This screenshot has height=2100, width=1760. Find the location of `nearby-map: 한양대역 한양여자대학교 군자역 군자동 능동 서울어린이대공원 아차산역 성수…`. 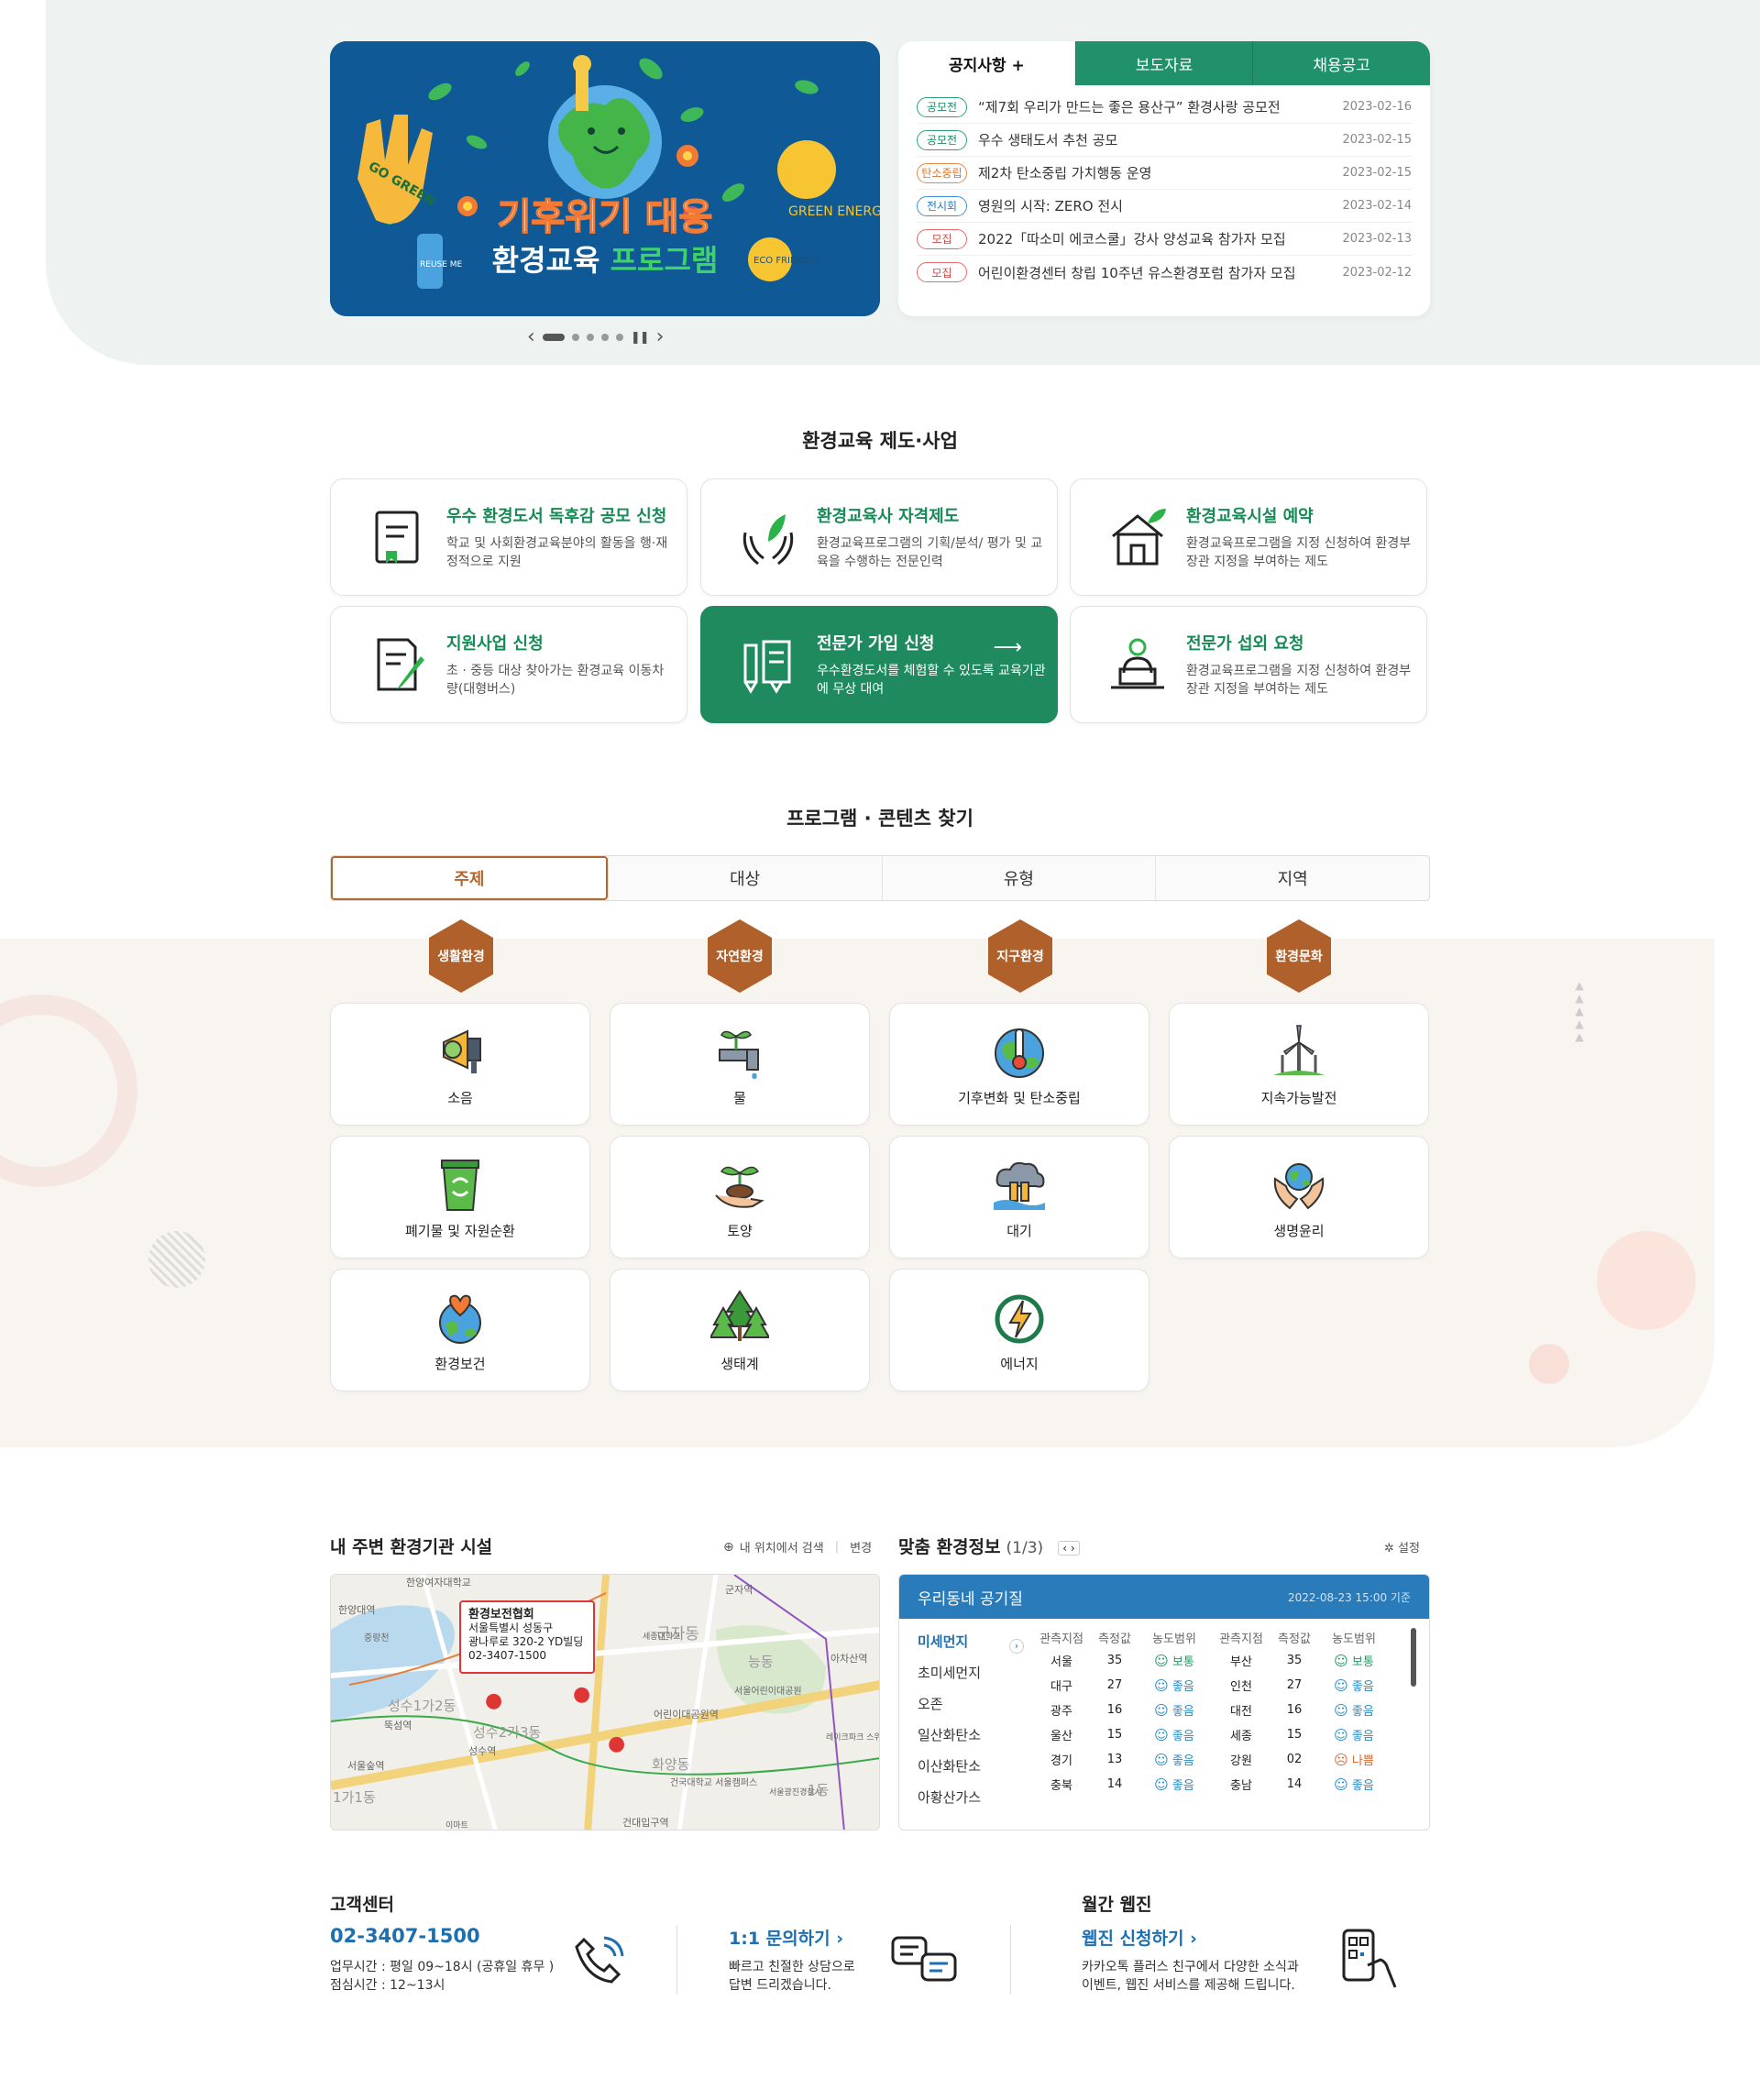

nearby-map: 한양대역 한양여자대학교 군자역 군자동 능동 서울어린이대공원 아차산역 성수… is located at coordinates (605, 1702).